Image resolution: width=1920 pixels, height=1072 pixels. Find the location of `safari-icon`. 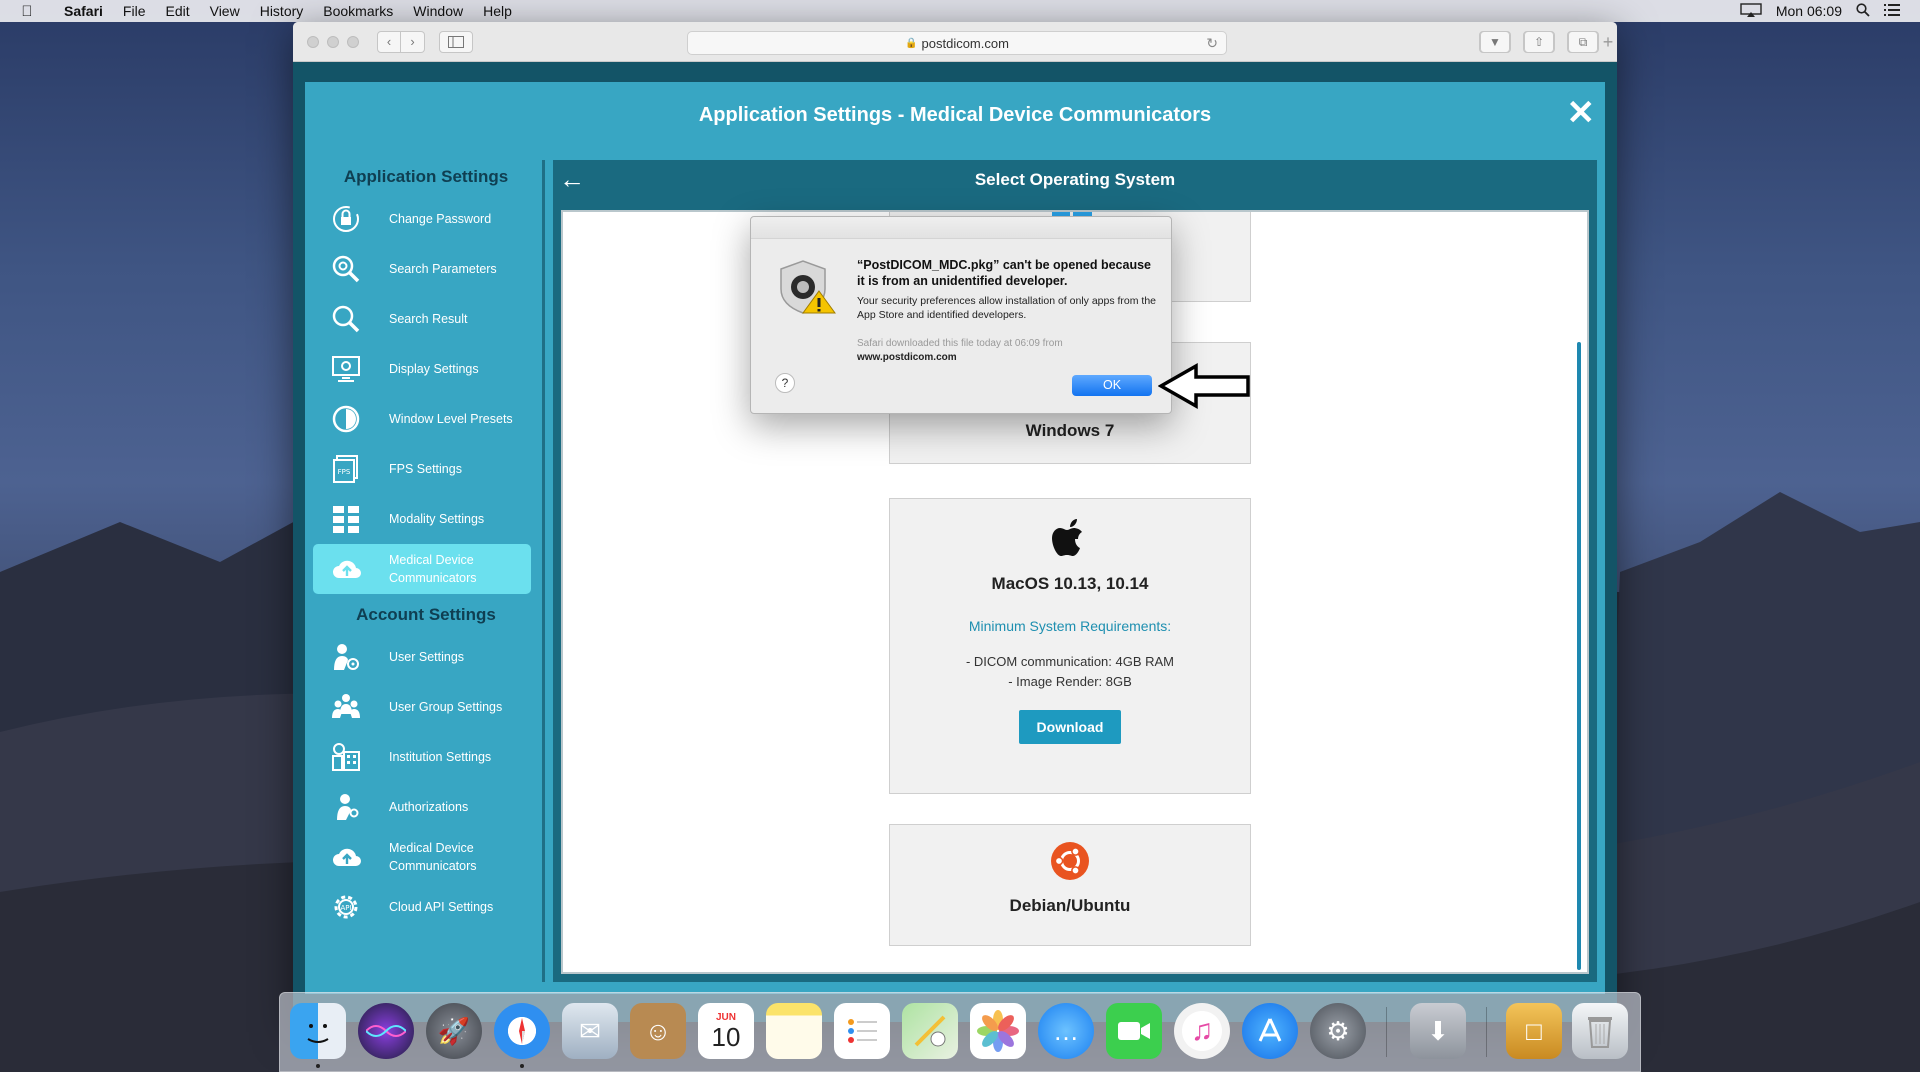

safari-icon is located at coordinates (522, 1031).